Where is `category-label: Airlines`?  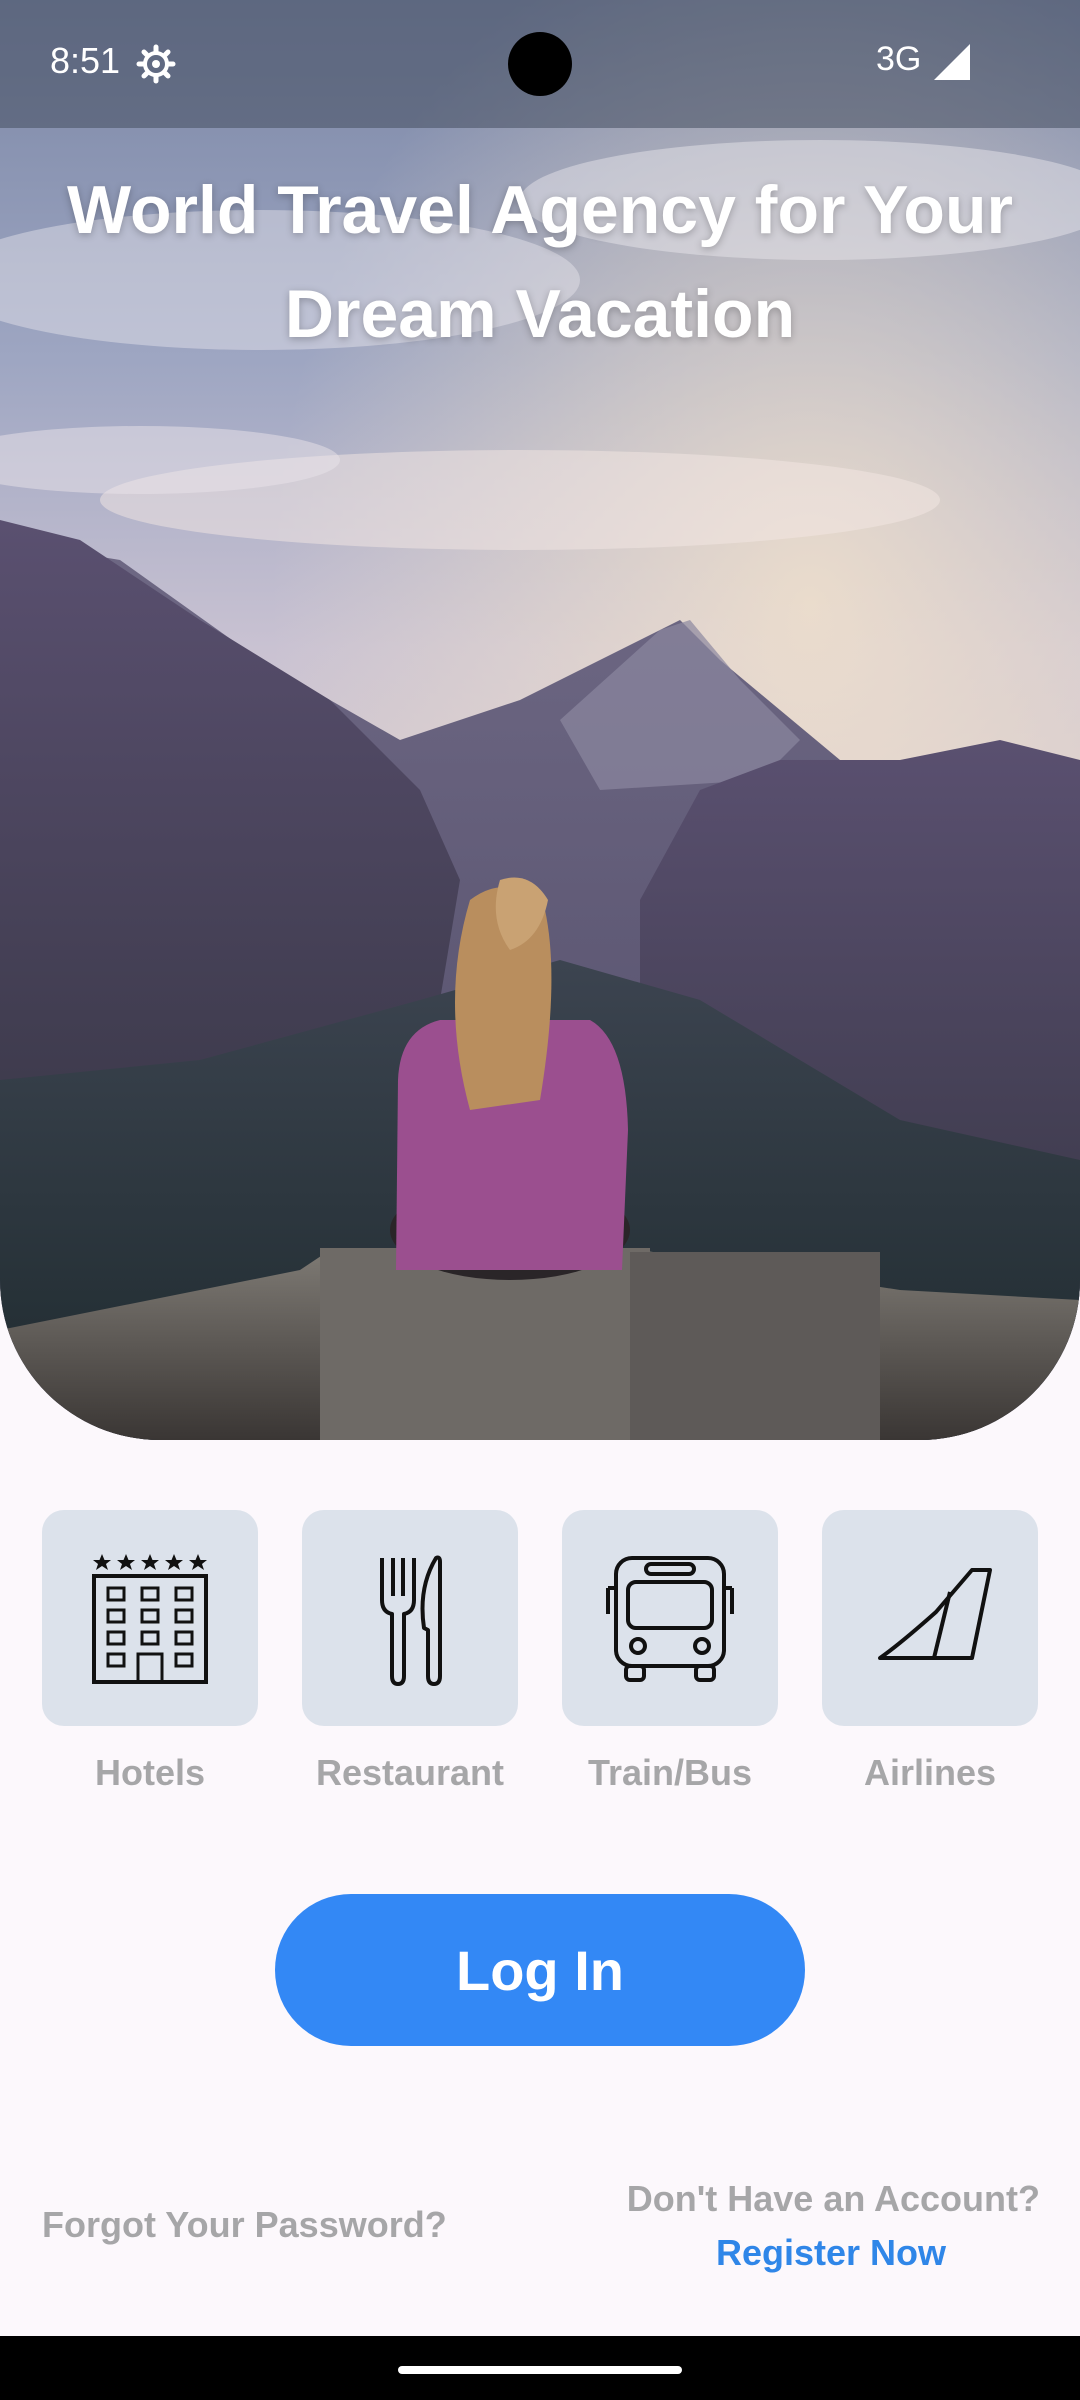
category-label: Airlines is located at coordinates (930, 1772).